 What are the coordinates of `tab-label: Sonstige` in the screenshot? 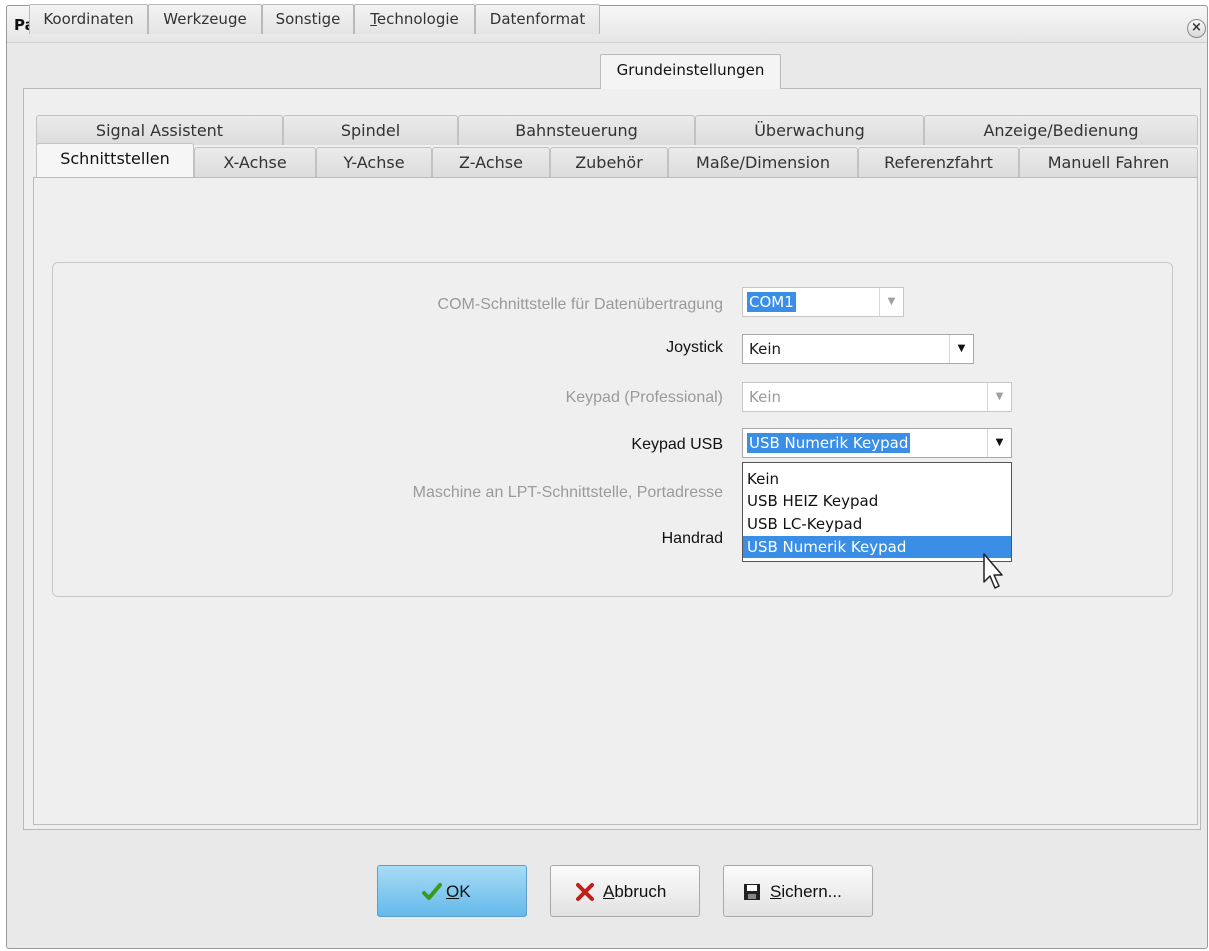 It's located at (308, 19).